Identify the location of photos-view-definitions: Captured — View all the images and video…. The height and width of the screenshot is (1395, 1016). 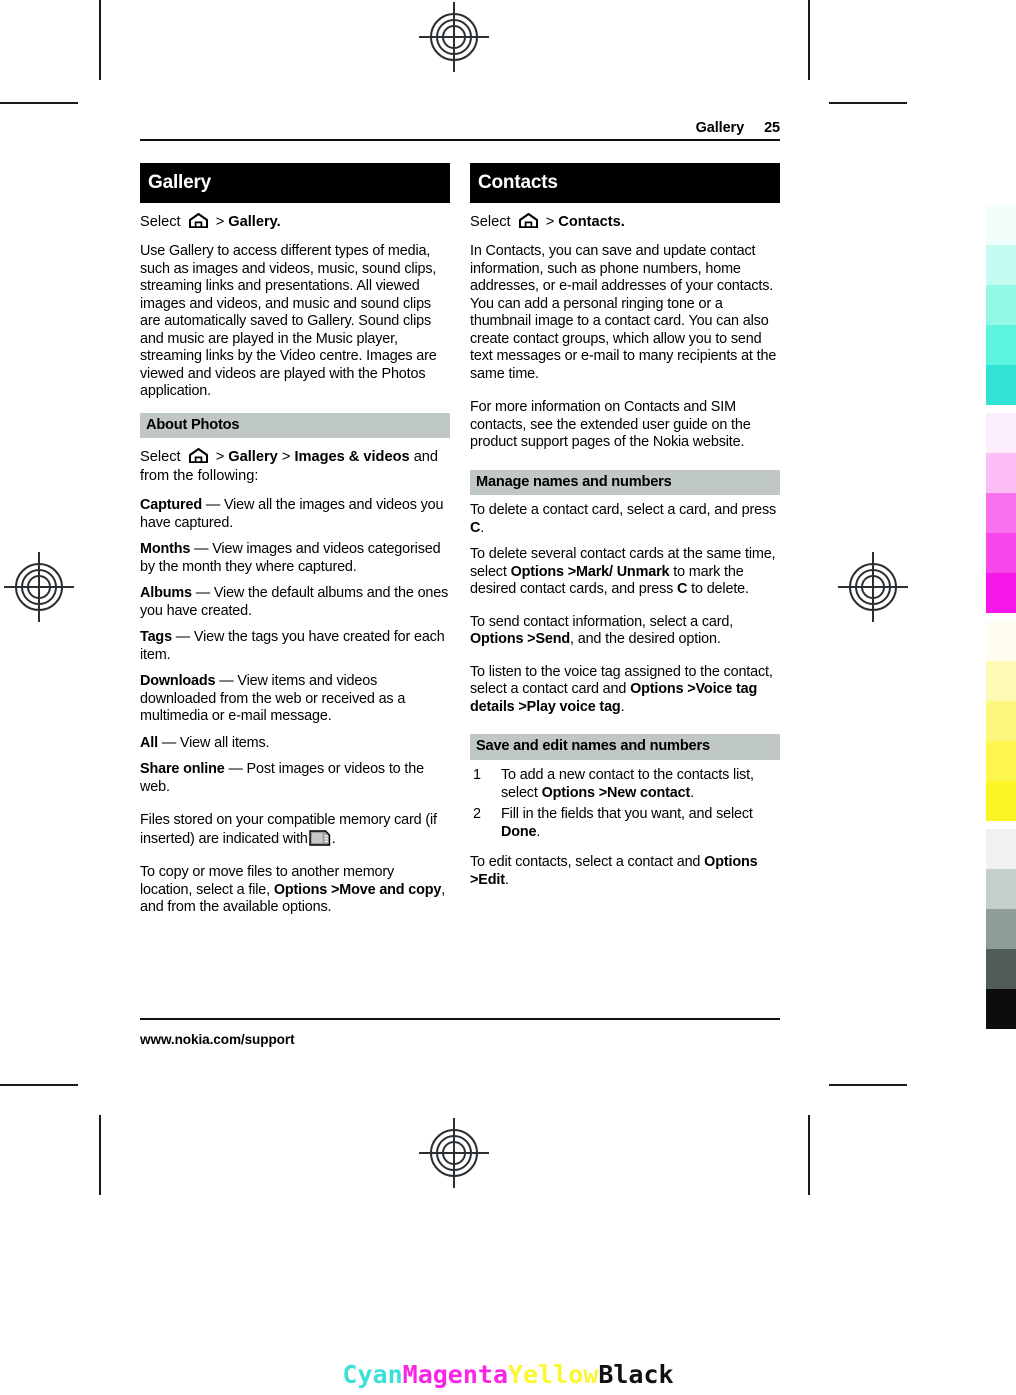
(295, 646).